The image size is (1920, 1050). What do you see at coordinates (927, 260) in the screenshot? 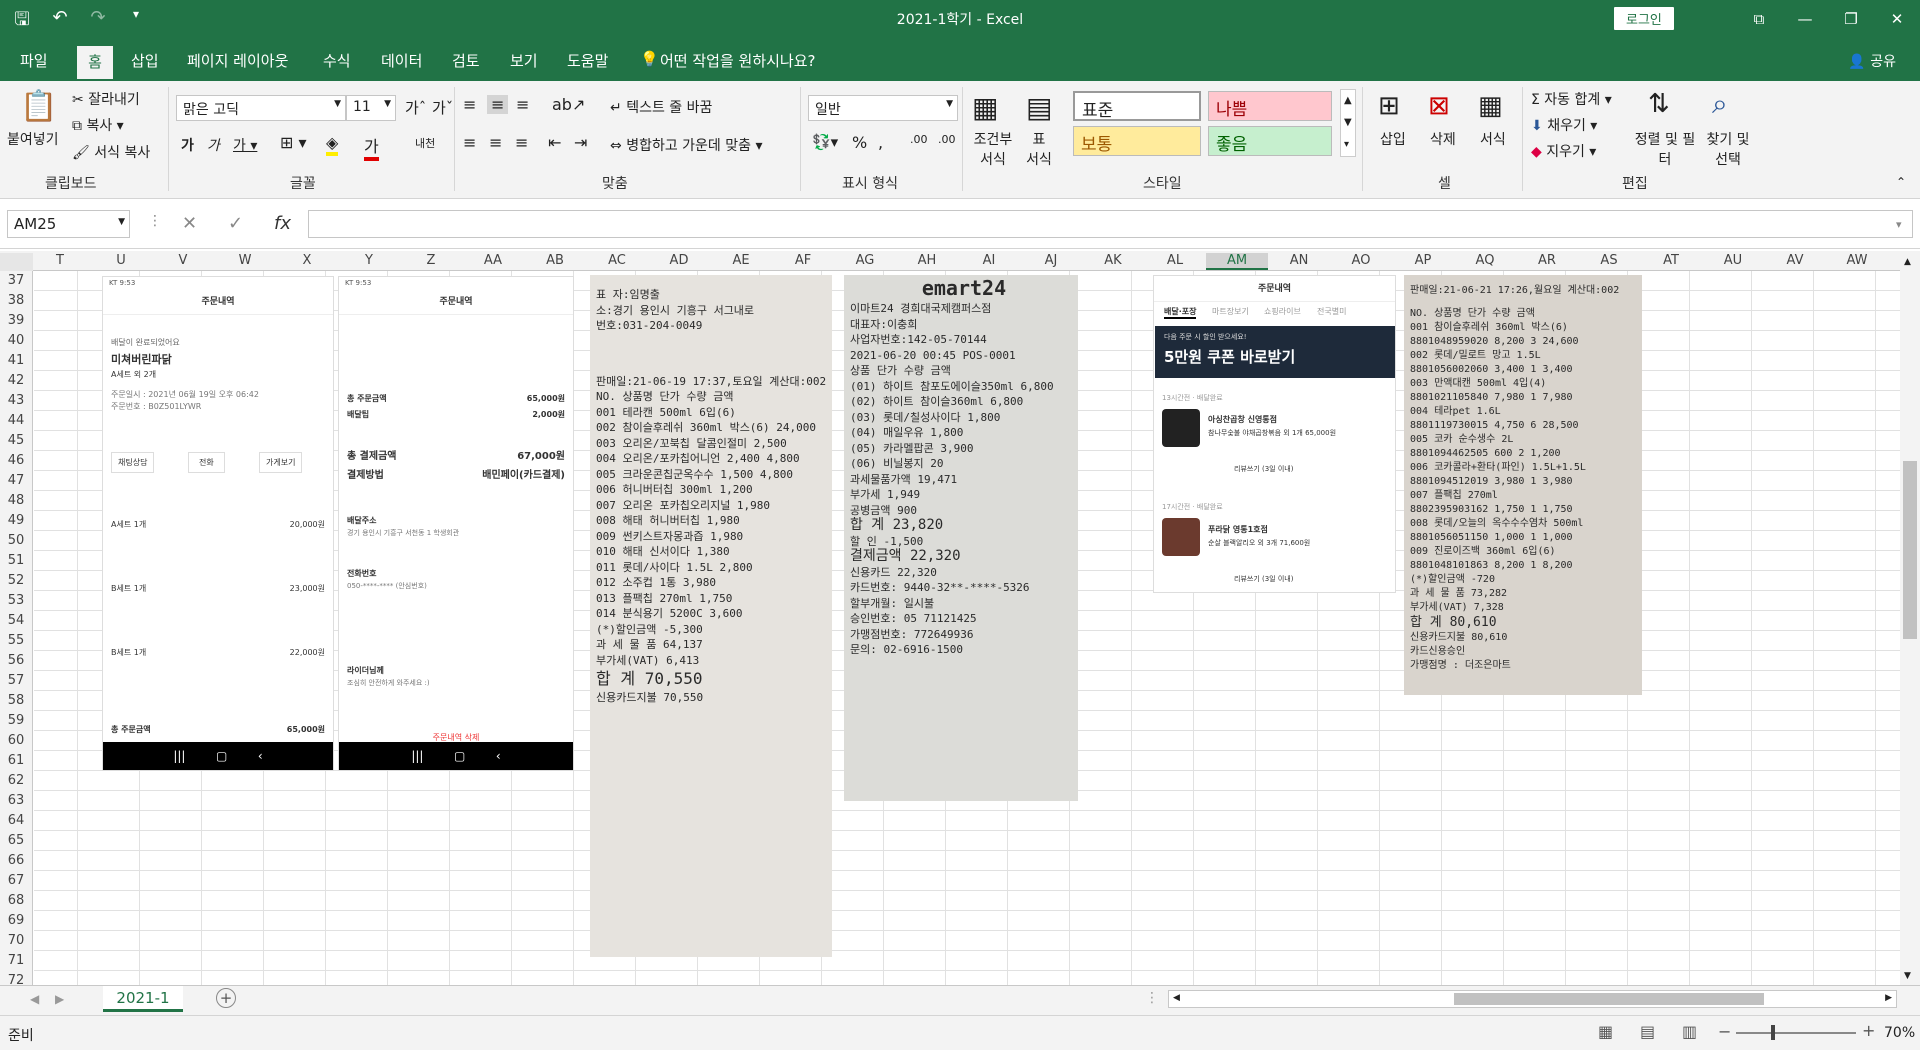
I see `col-header: AH` at bounding box center [927, 260].